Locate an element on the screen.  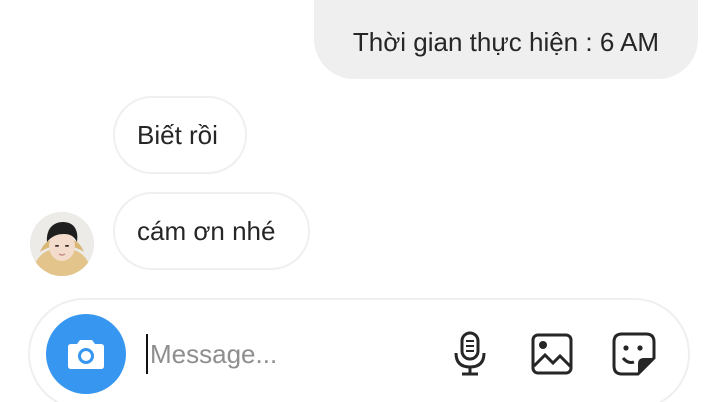
sticker-button is located at coordinates (634, 354).